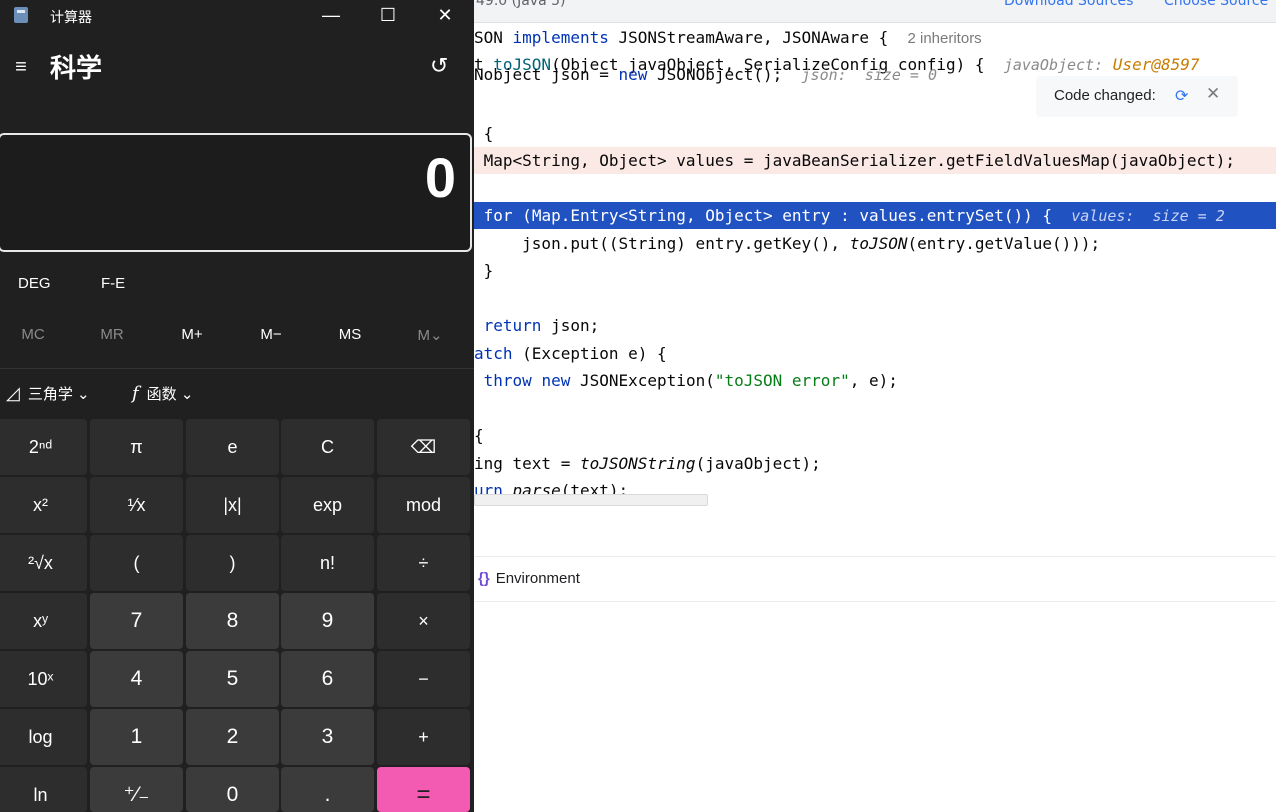 The image size is (1276, 812). I want to click on ln-key: ln, so click(43, 789).